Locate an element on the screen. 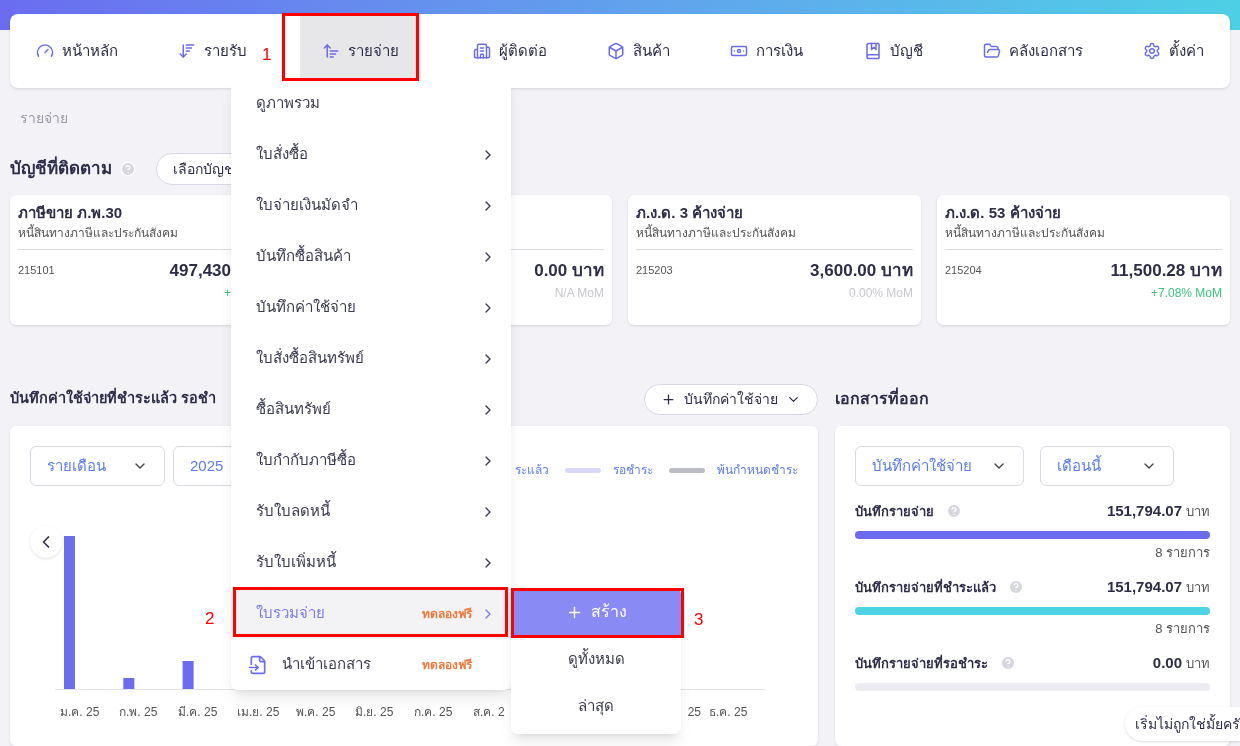 The image size is (1240, 746). legend-label: ระแล้ว is located at coordinates (532, 470).